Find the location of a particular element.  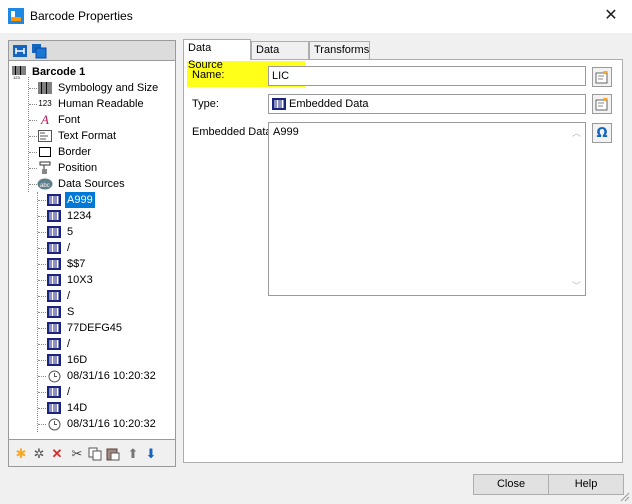

tree-item-data-source: 77DEFG45 is located at coordinates (85, 328).